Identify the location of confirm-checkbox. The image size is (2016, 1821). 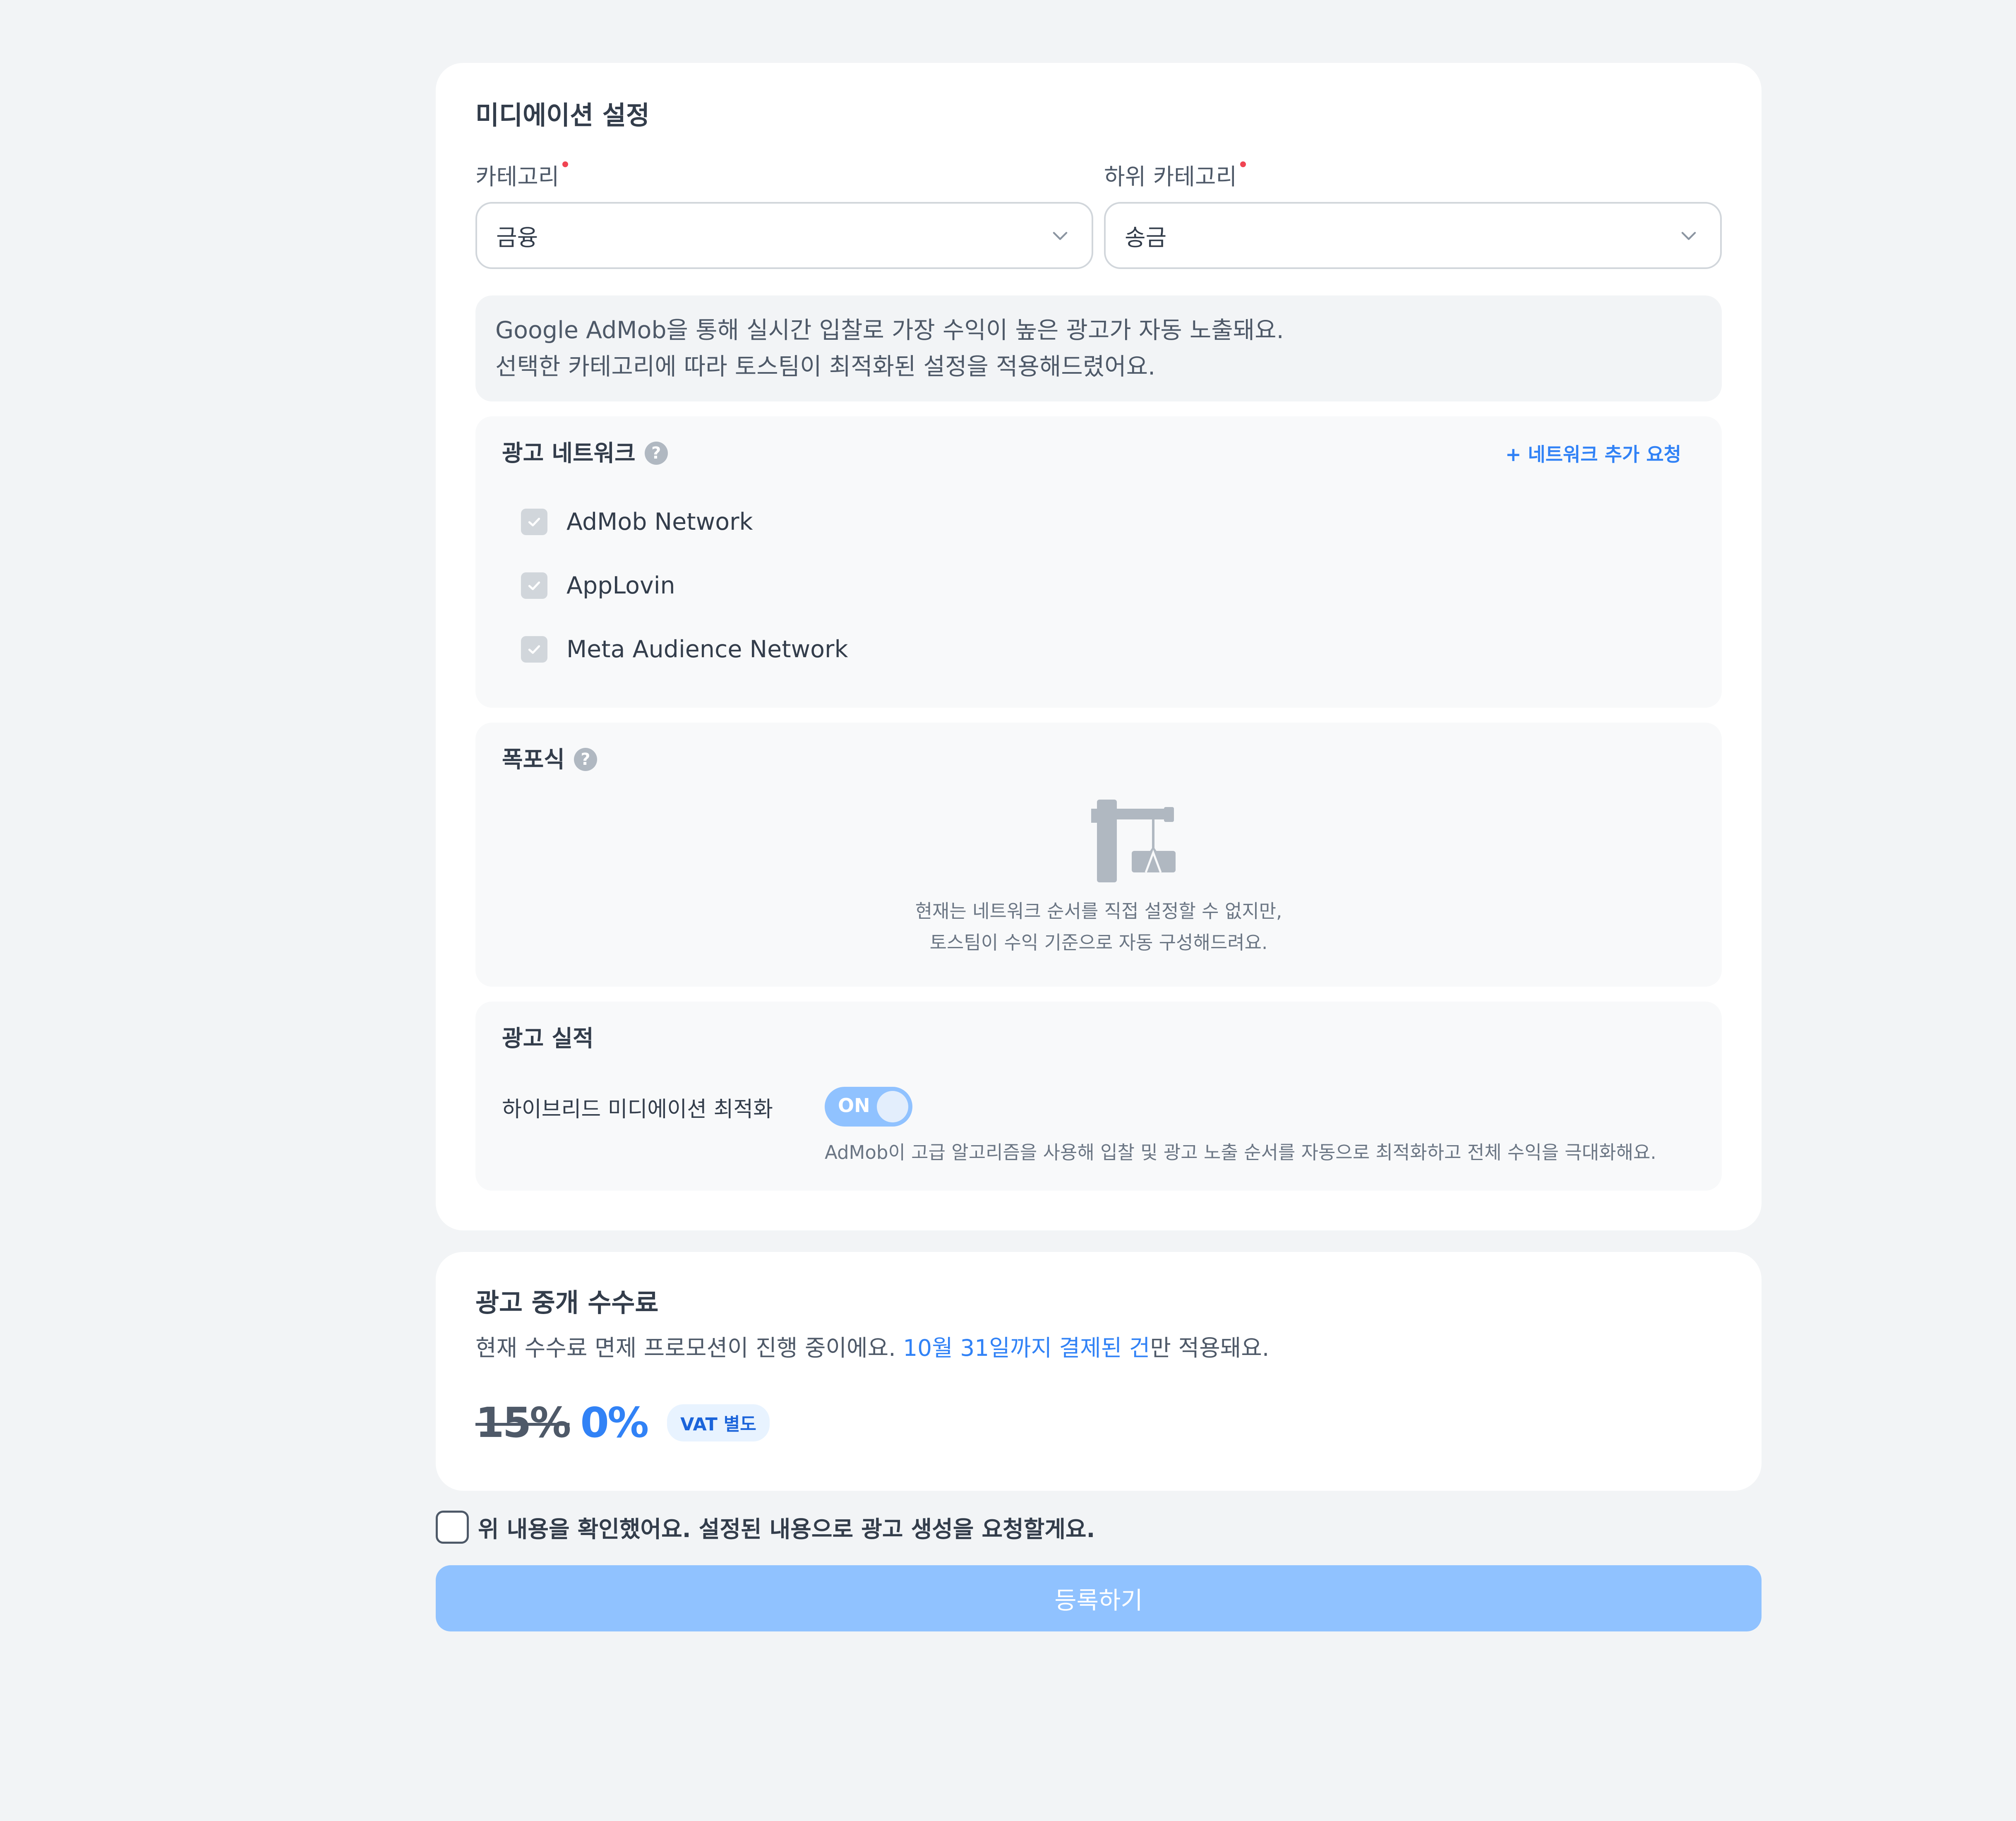
(452, 1528).